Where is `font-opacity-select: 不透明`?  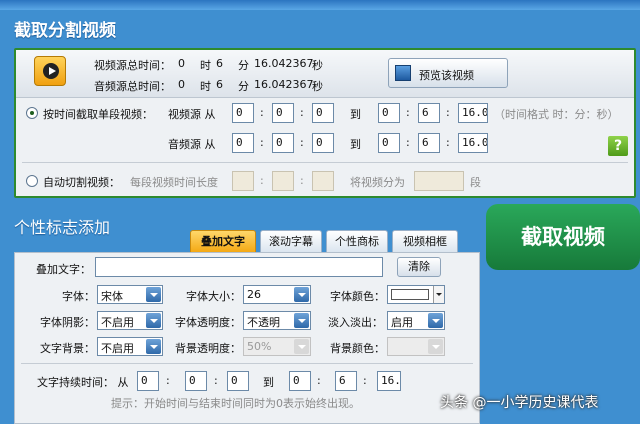
font-opacity-select: 不透明 is located at coordinates (277, 320).